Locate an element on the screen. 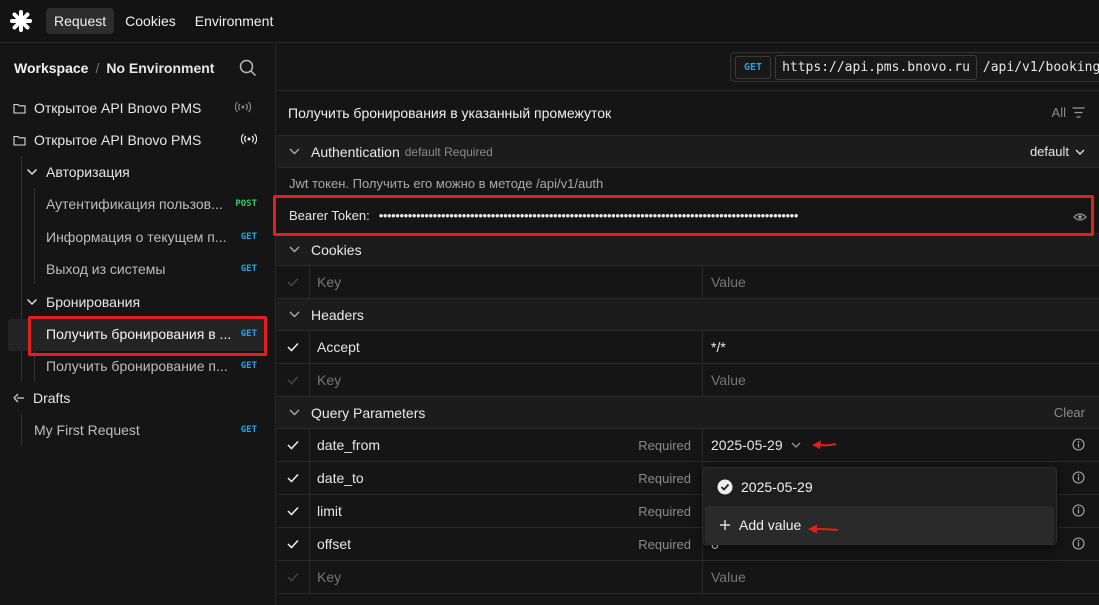  tab-request: Request is located at coordinates (80, 21).